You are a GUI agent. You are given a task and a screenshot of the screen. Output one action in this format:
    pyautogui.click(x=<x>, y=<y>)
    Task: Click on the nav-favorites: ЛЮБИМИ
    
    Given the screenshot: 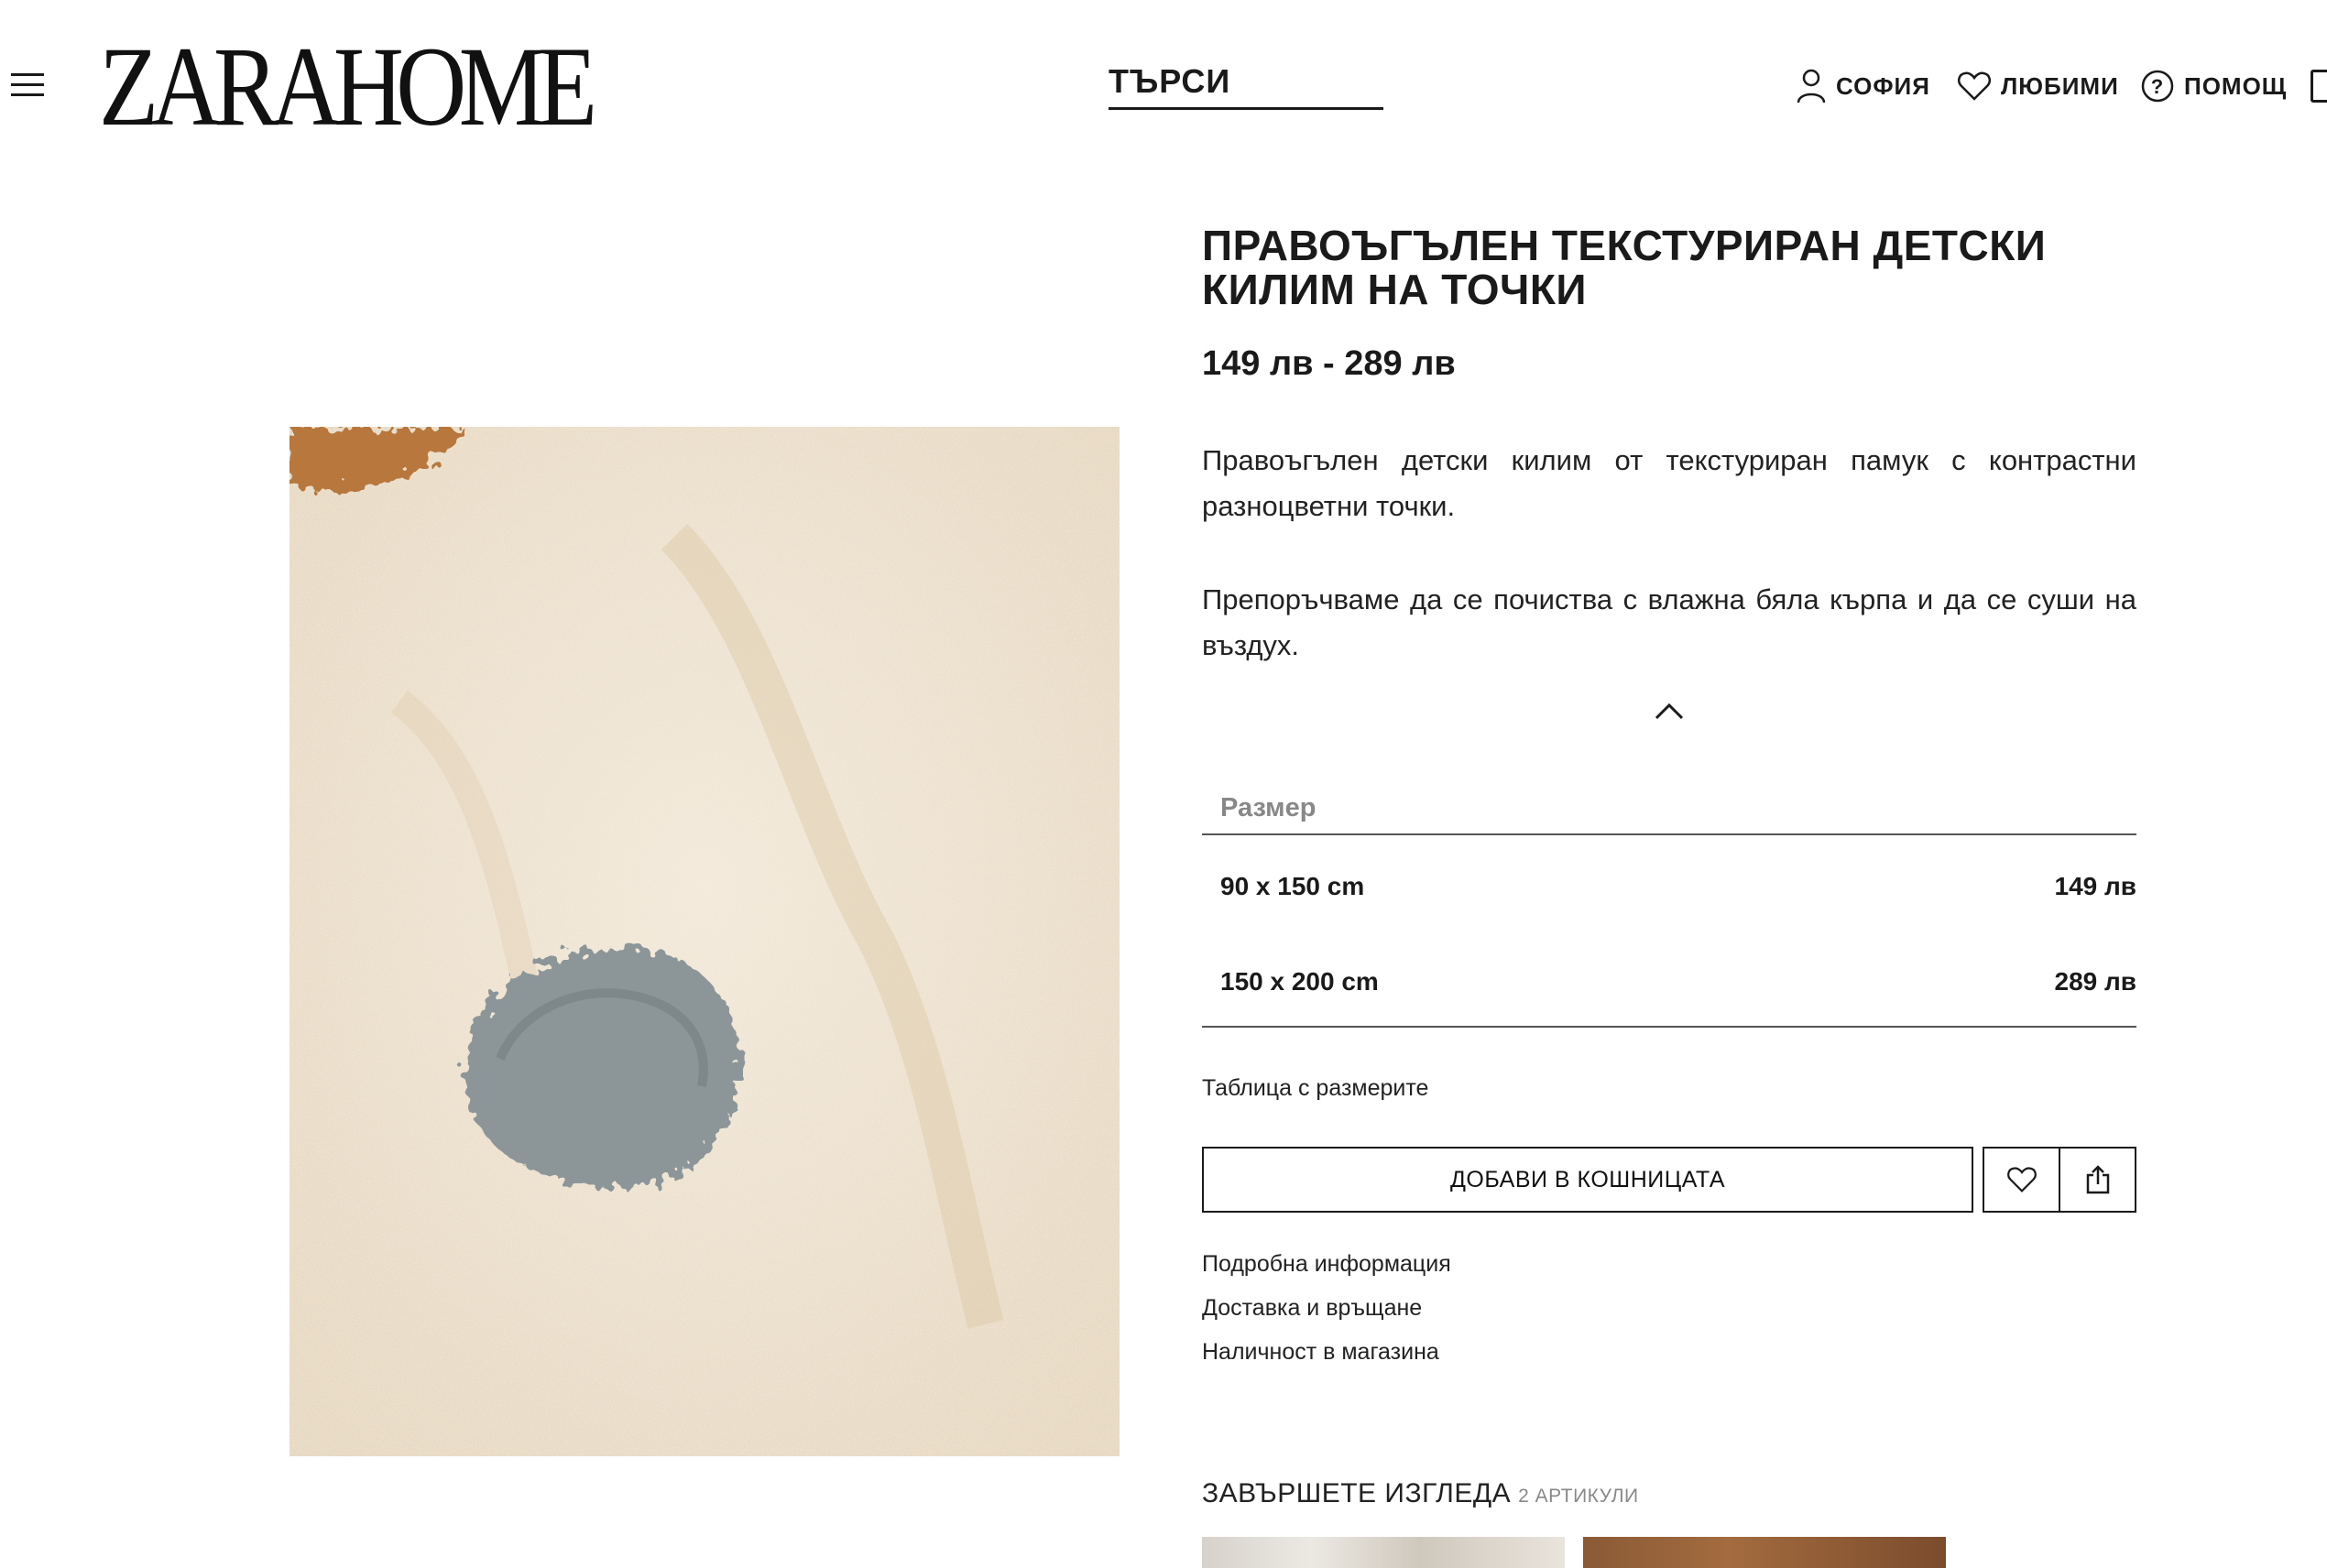 What is the action you would take?
    pyautogui.click(x=2038, y=86)
    